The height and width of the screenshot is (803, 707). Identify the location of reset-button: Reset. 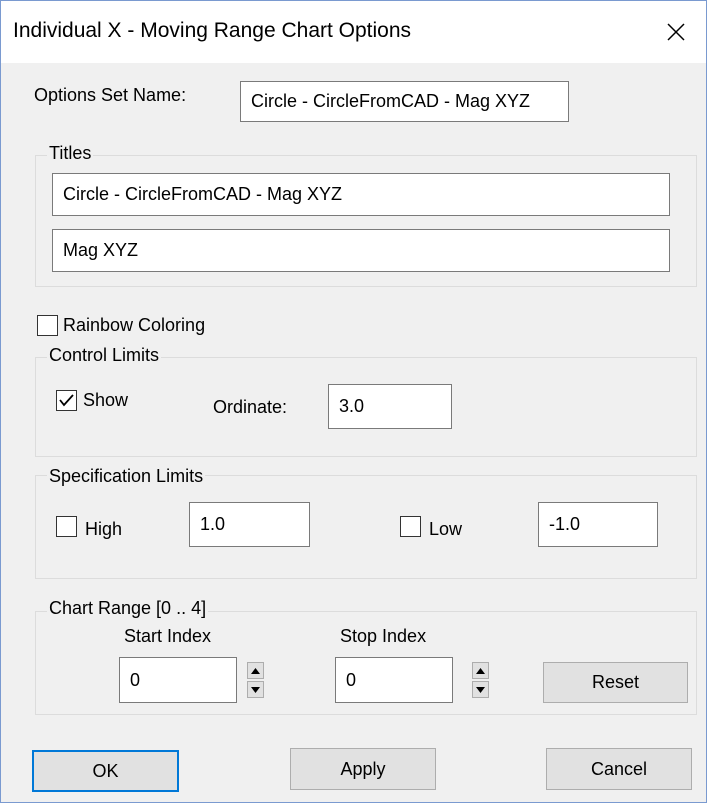
(615, 682).